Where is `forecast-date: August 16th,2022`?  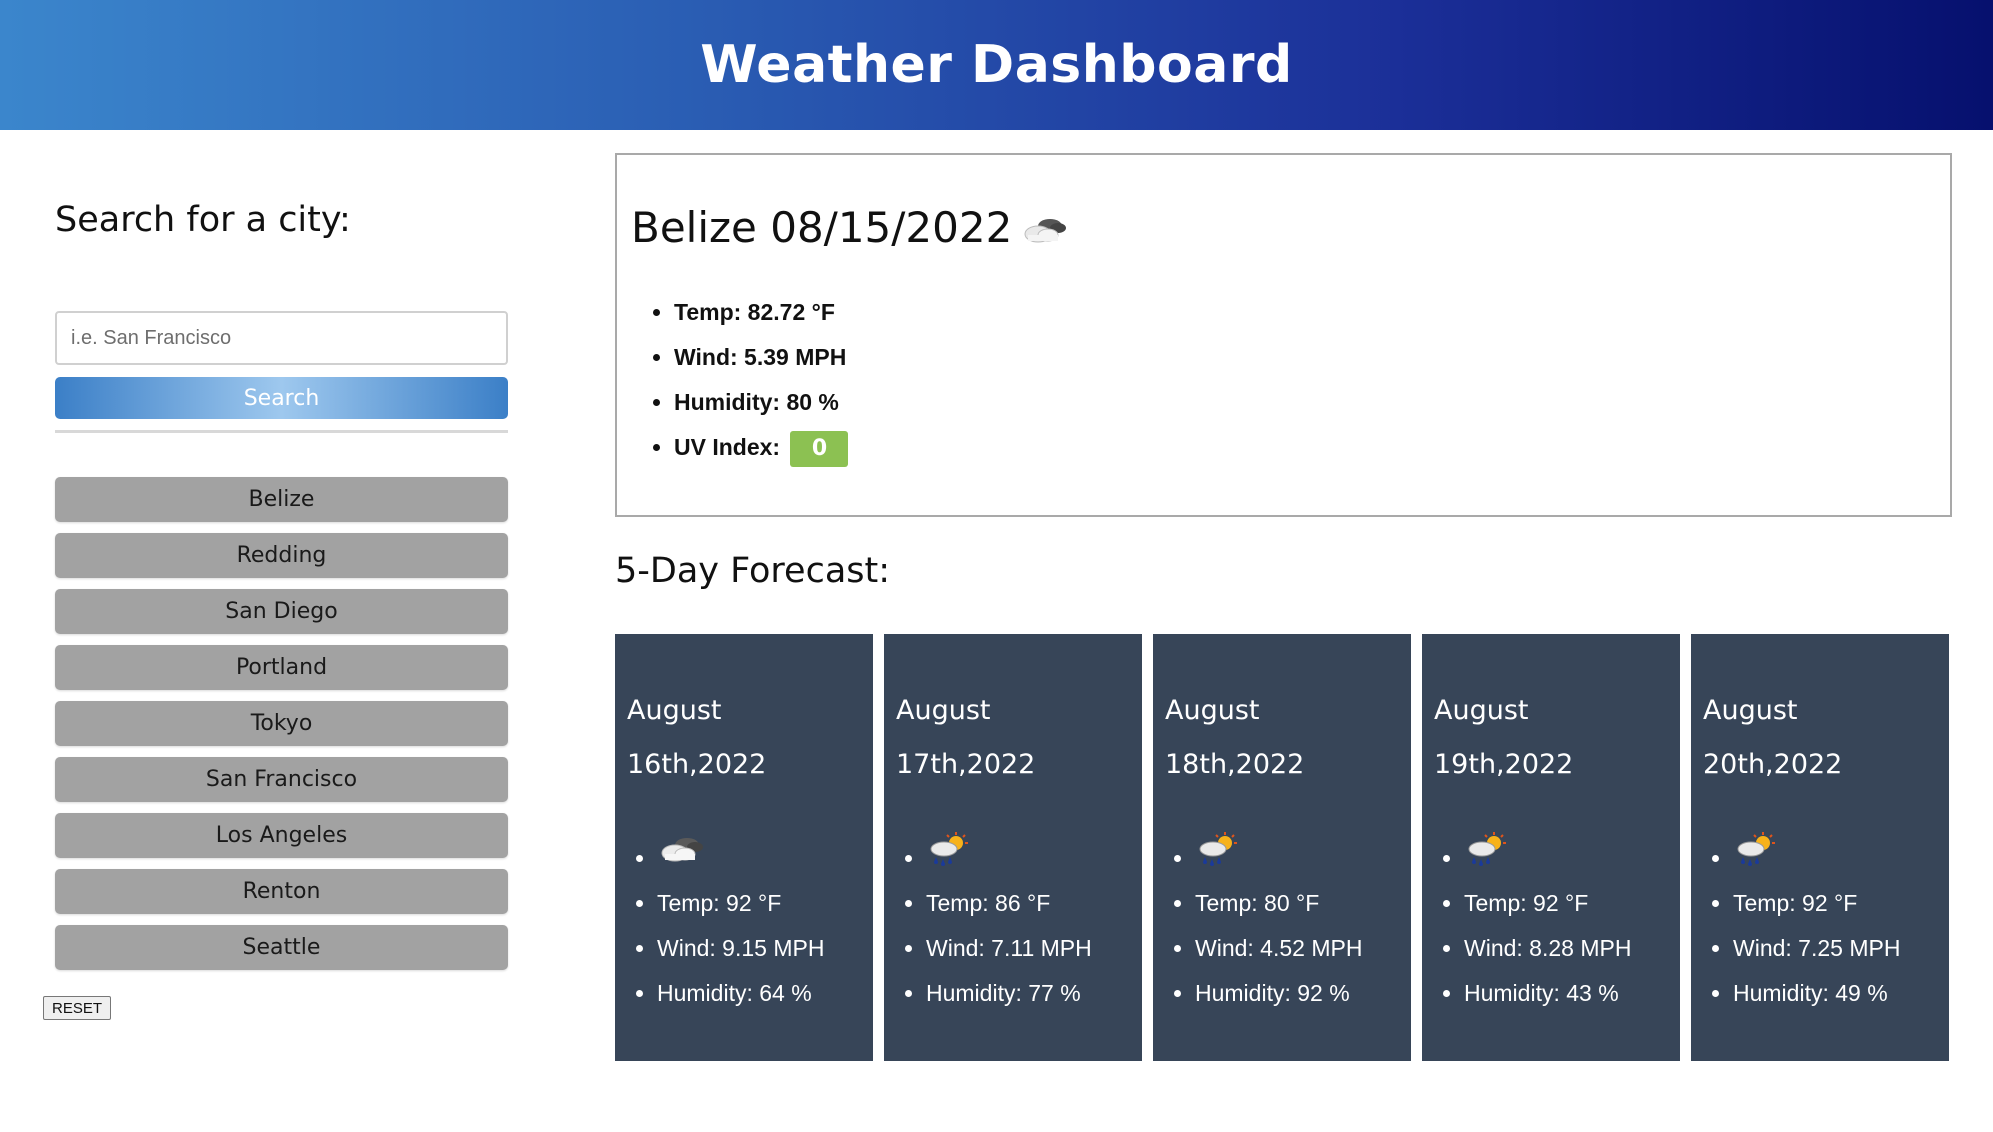
forecast-date: August 16th,2022 is located at coordinates (697, 737).